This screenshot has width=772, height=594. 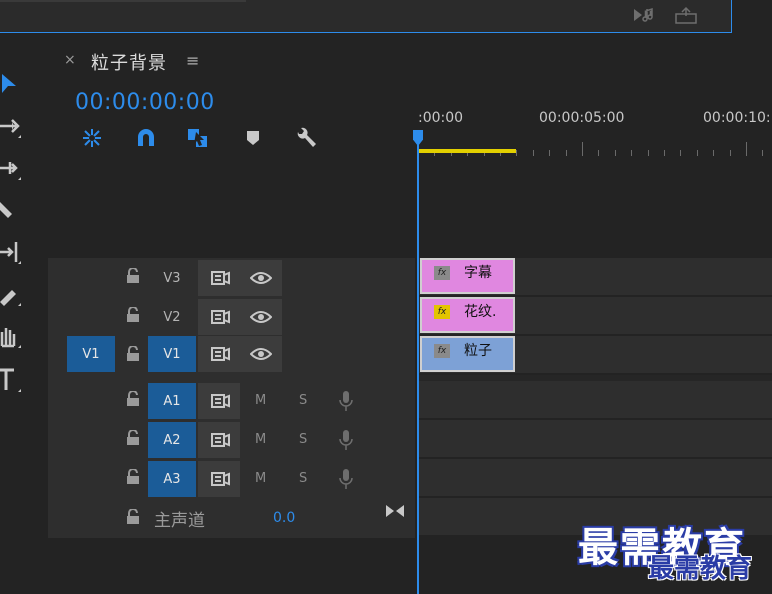 I want to click on close-tab-button: ×, so click(x=70, y=60).